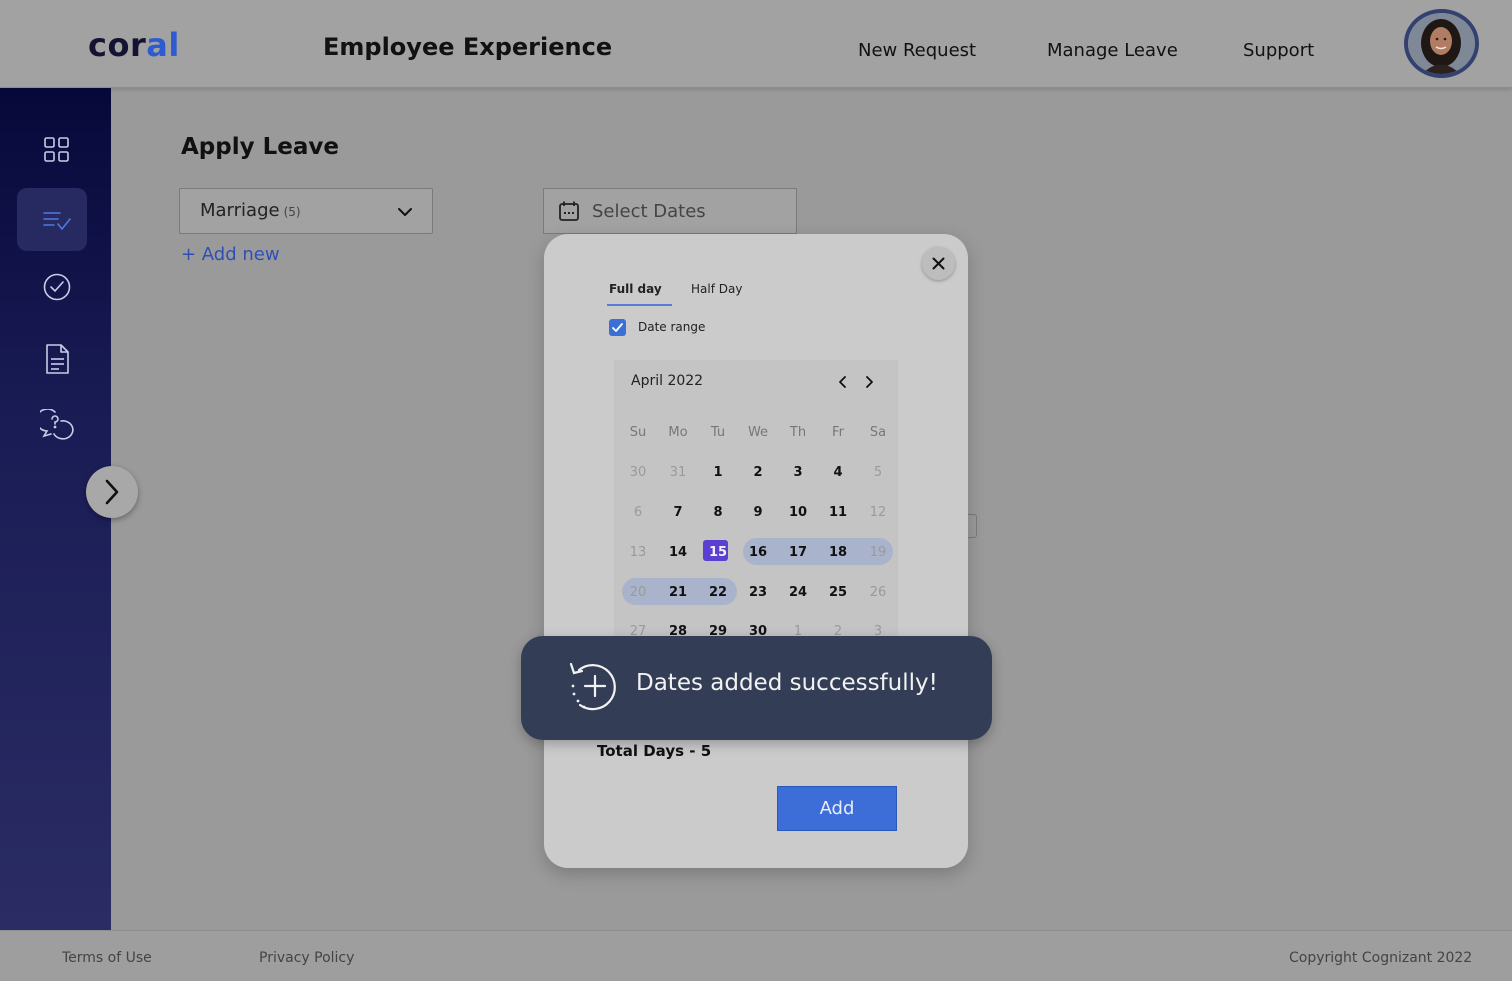  I want to click on date-range-checkbox, so click(617, 327).